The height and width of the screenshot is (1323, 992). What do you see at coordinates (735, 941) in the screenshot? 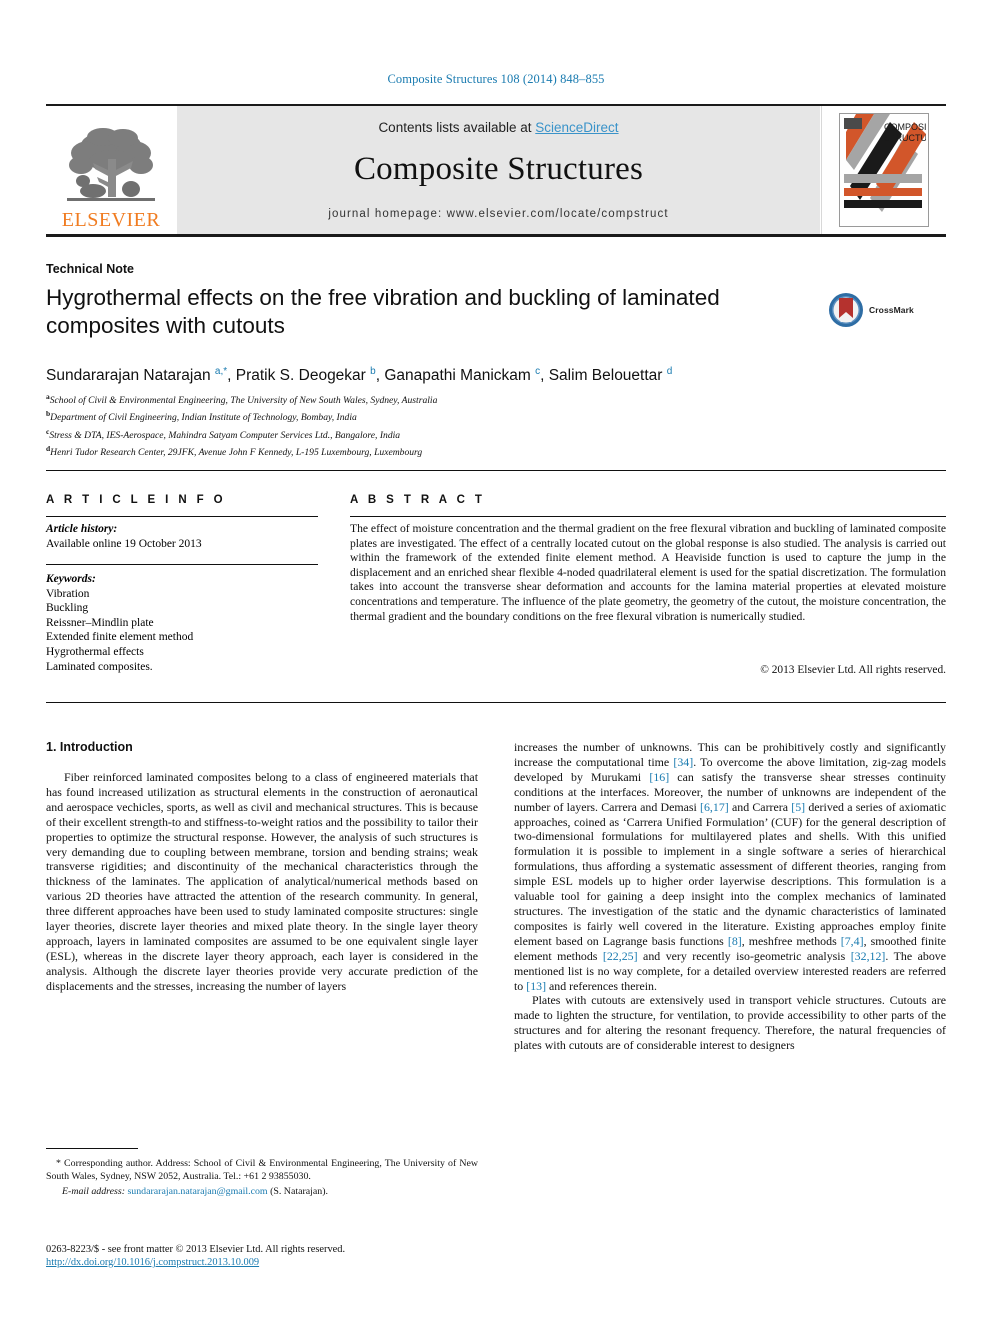
I see `citation-link: [8]` at bounding box center [735, 941].